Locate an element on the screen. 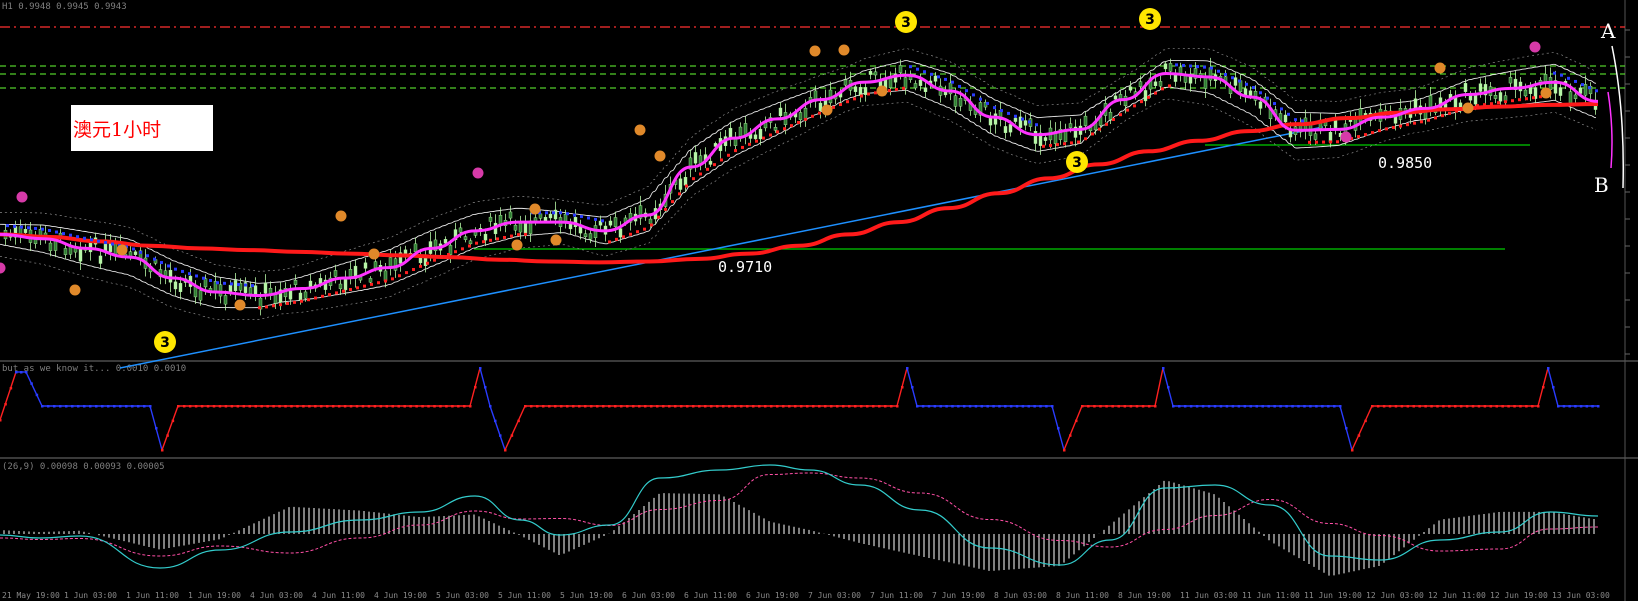  time-tick-label: 4 Jun 19:00 is located at coordinates (400, 595).